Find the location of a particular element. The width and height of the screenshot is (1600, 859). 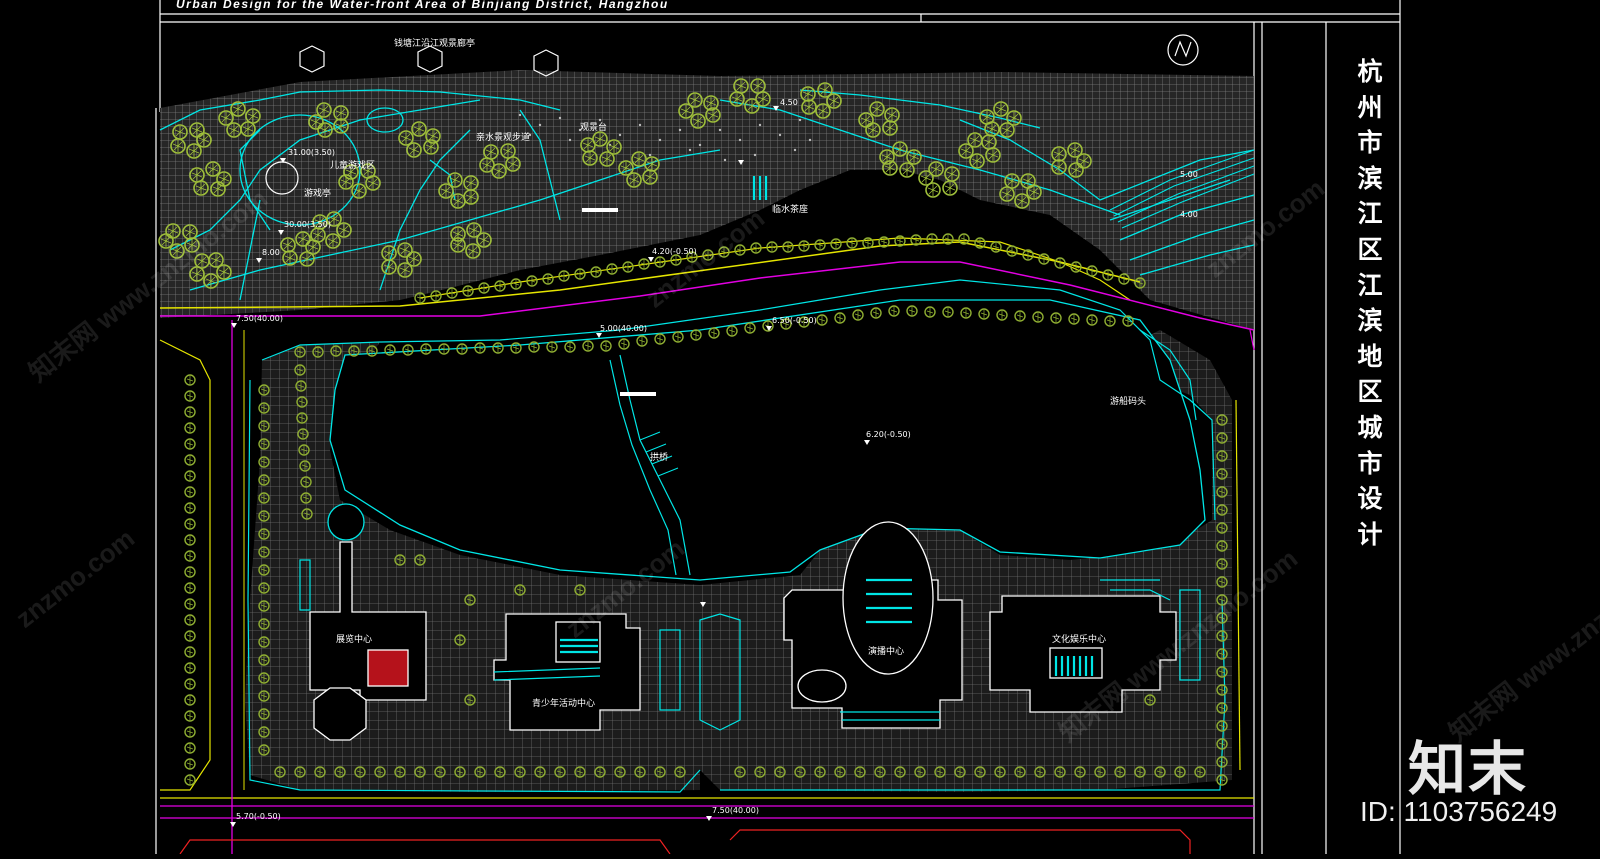

label-pavilion: 游戏亭 is located at coordinates (318, 194).